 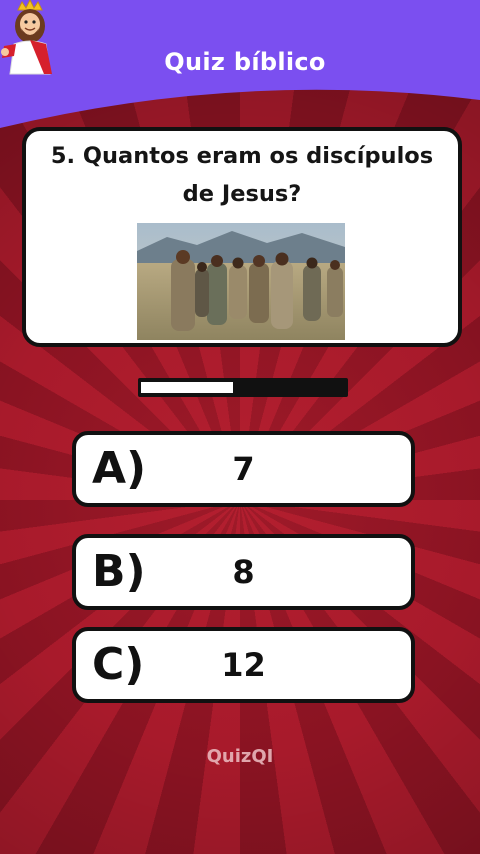 I want to click on answer-value: 12, so click(x=243, y=665).